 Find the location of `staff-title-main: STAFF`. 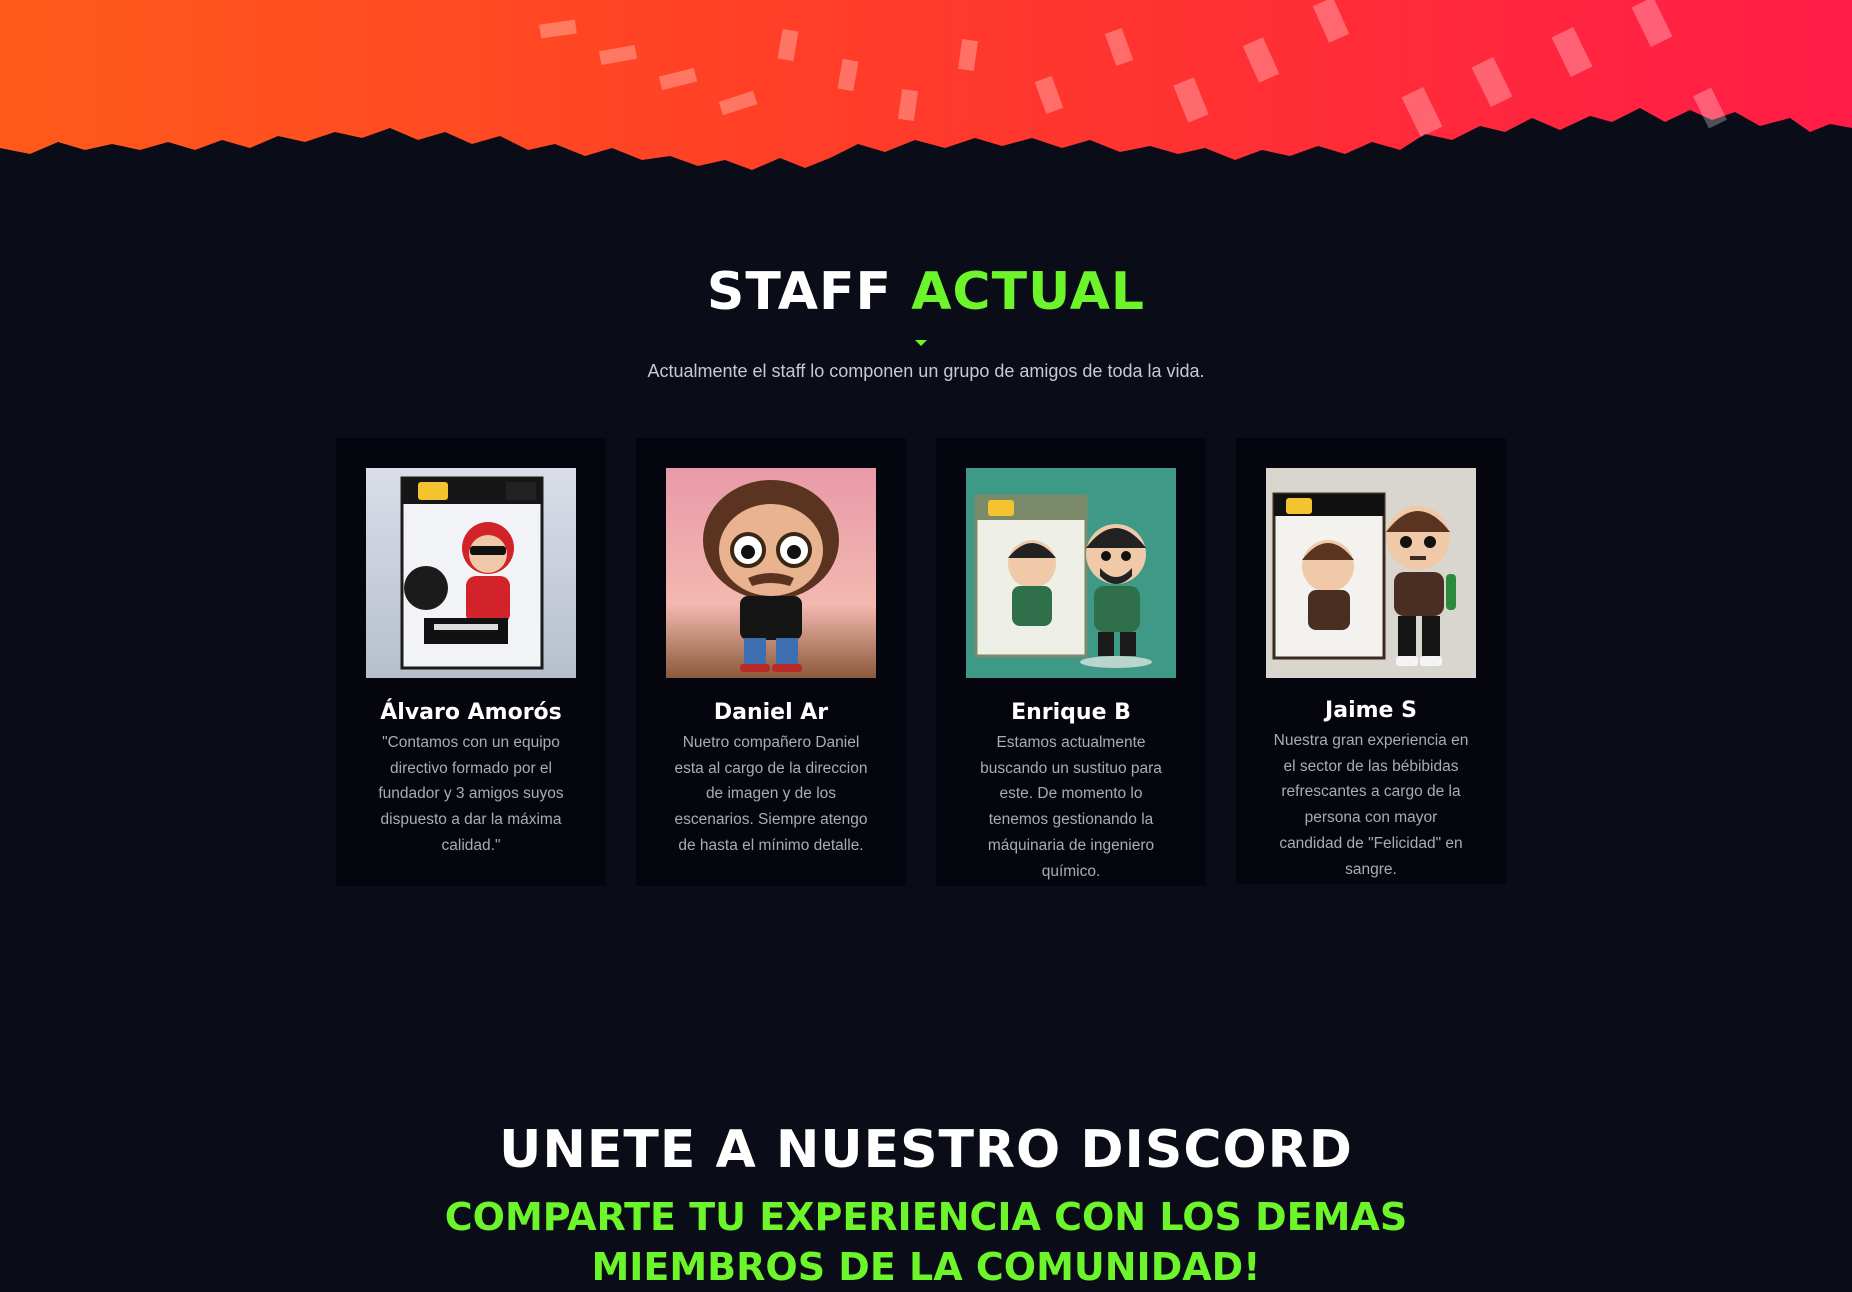

staff-title-main: STAFF is located at coordinates (799, 292).